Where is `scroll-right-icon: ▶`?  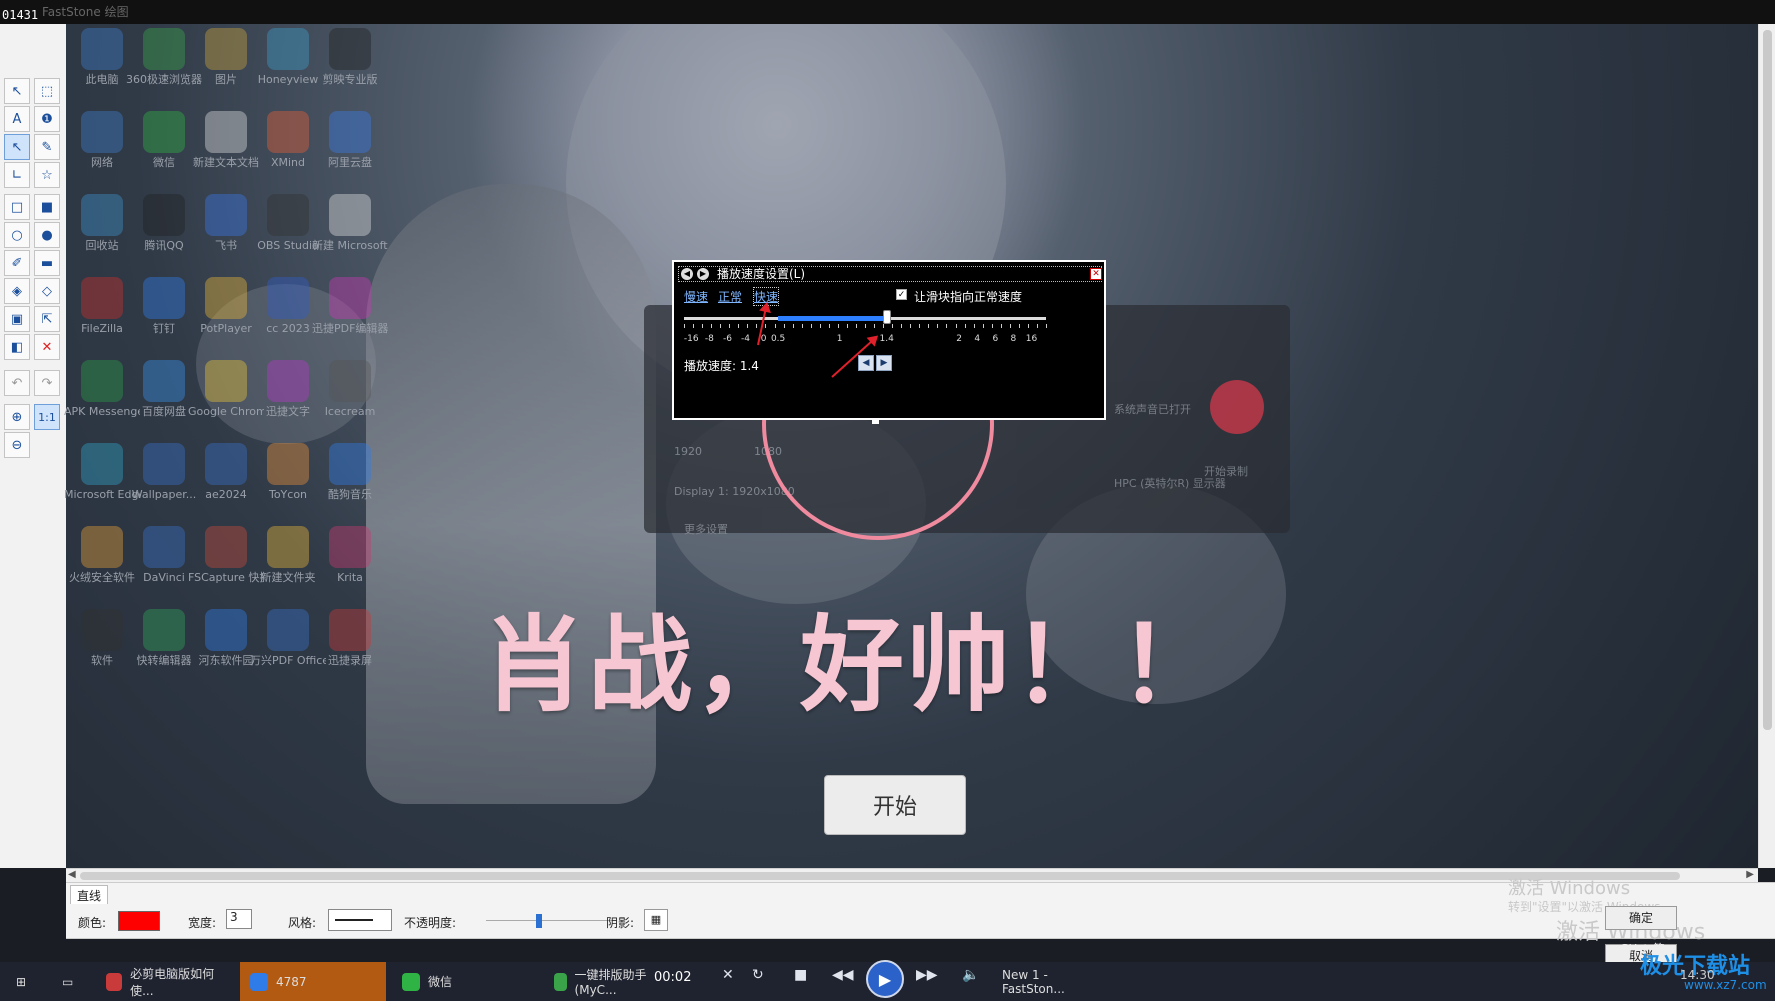
scroll-right-icon: ▶ is located at coordinates (1750, 874).